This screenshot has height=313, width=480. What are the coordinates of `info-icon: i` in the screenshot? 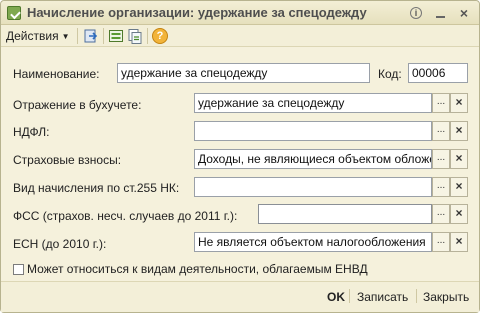 It's located at (416, 13).